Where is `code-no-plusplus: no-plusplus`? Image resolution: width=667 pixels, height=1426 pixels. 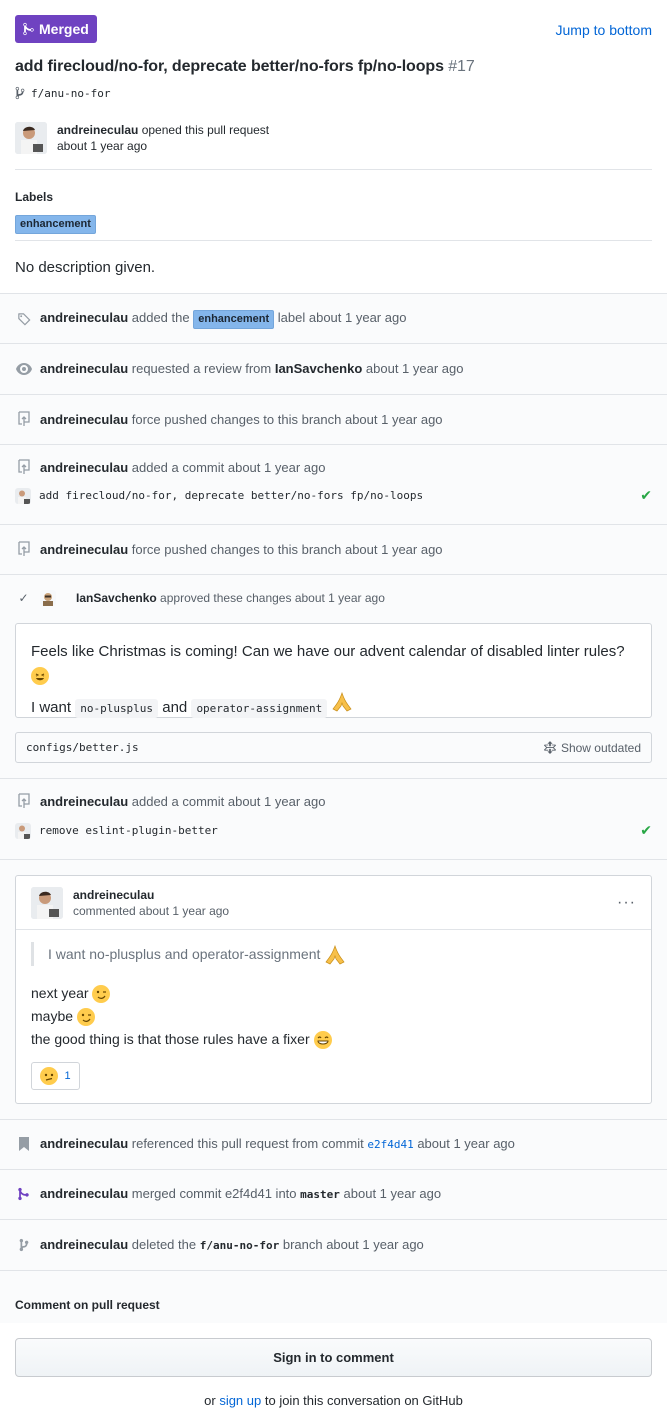
code-no-plusplus: no-plusplus is located at coordinates (117, 708).